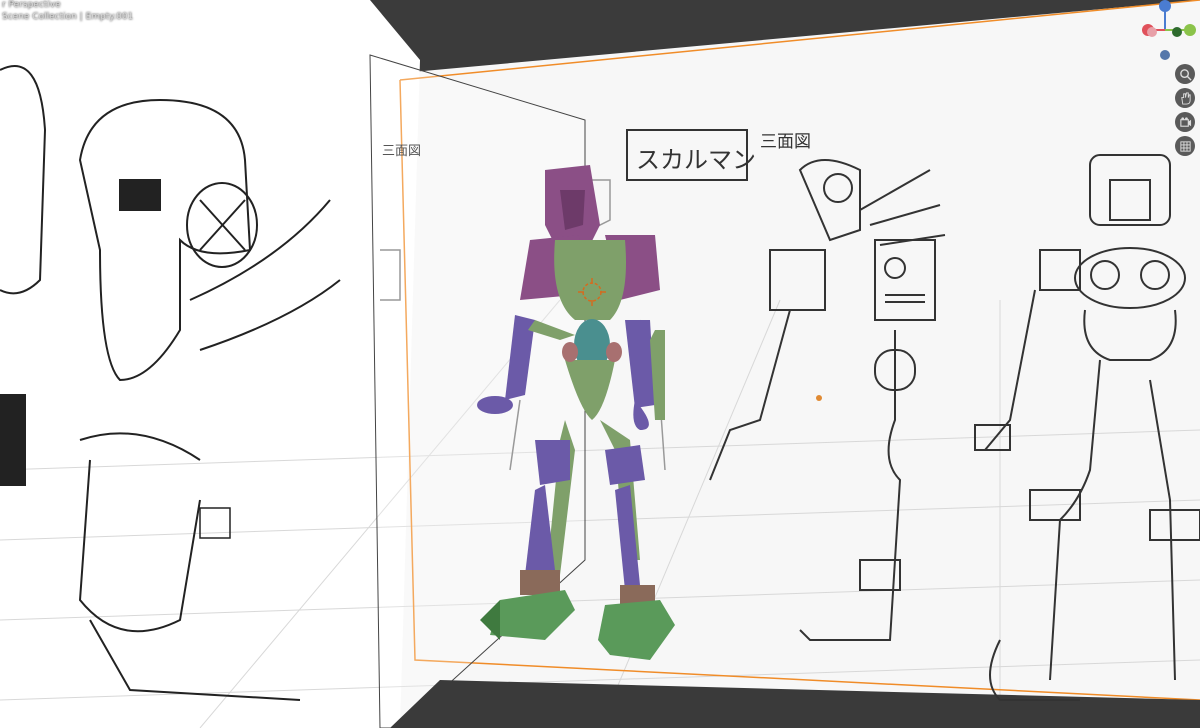 This screenshot has height=728, width=1200. What do you see at coordinates (819, 398) in the screenshot?
I see `object-origin` at bounding box center [819, 398].